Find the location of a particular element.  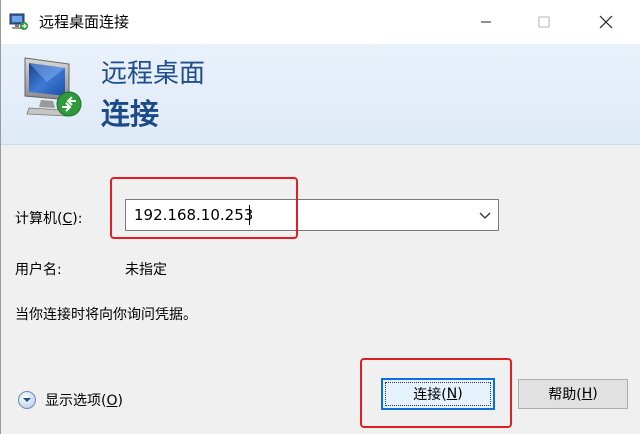

title-bar: 远程桌面连接 is located at coordinates (320, 22).